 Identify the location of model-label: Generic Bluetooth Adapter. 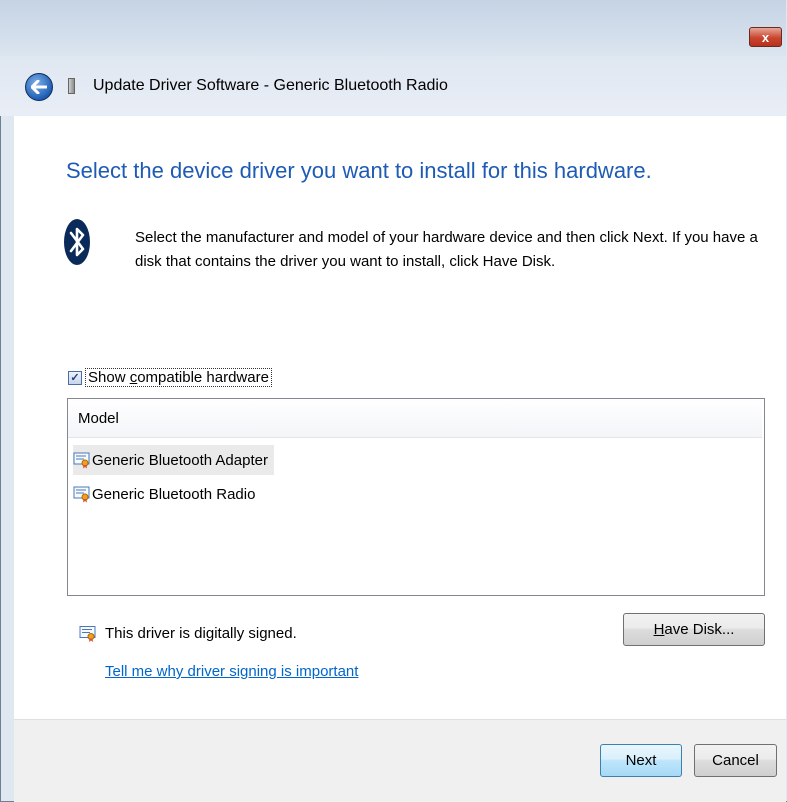
(180, 460).